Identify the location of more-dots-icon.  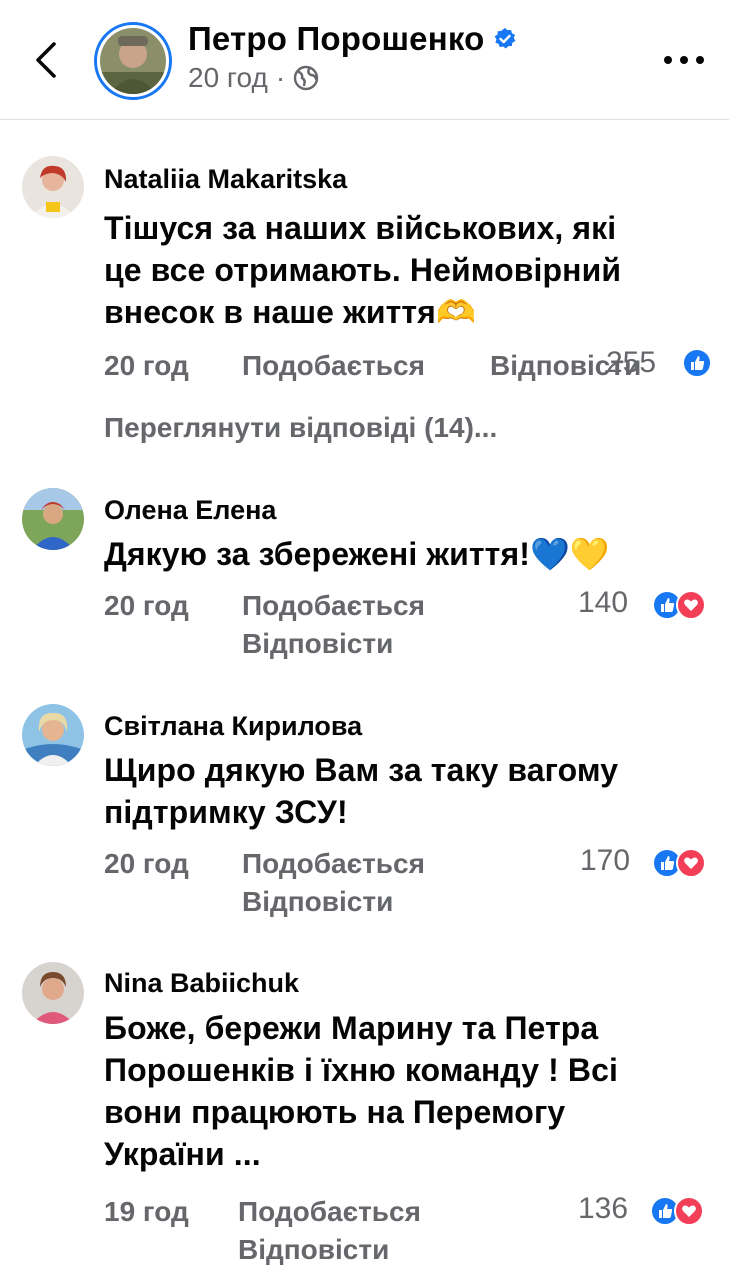
(668, 60).